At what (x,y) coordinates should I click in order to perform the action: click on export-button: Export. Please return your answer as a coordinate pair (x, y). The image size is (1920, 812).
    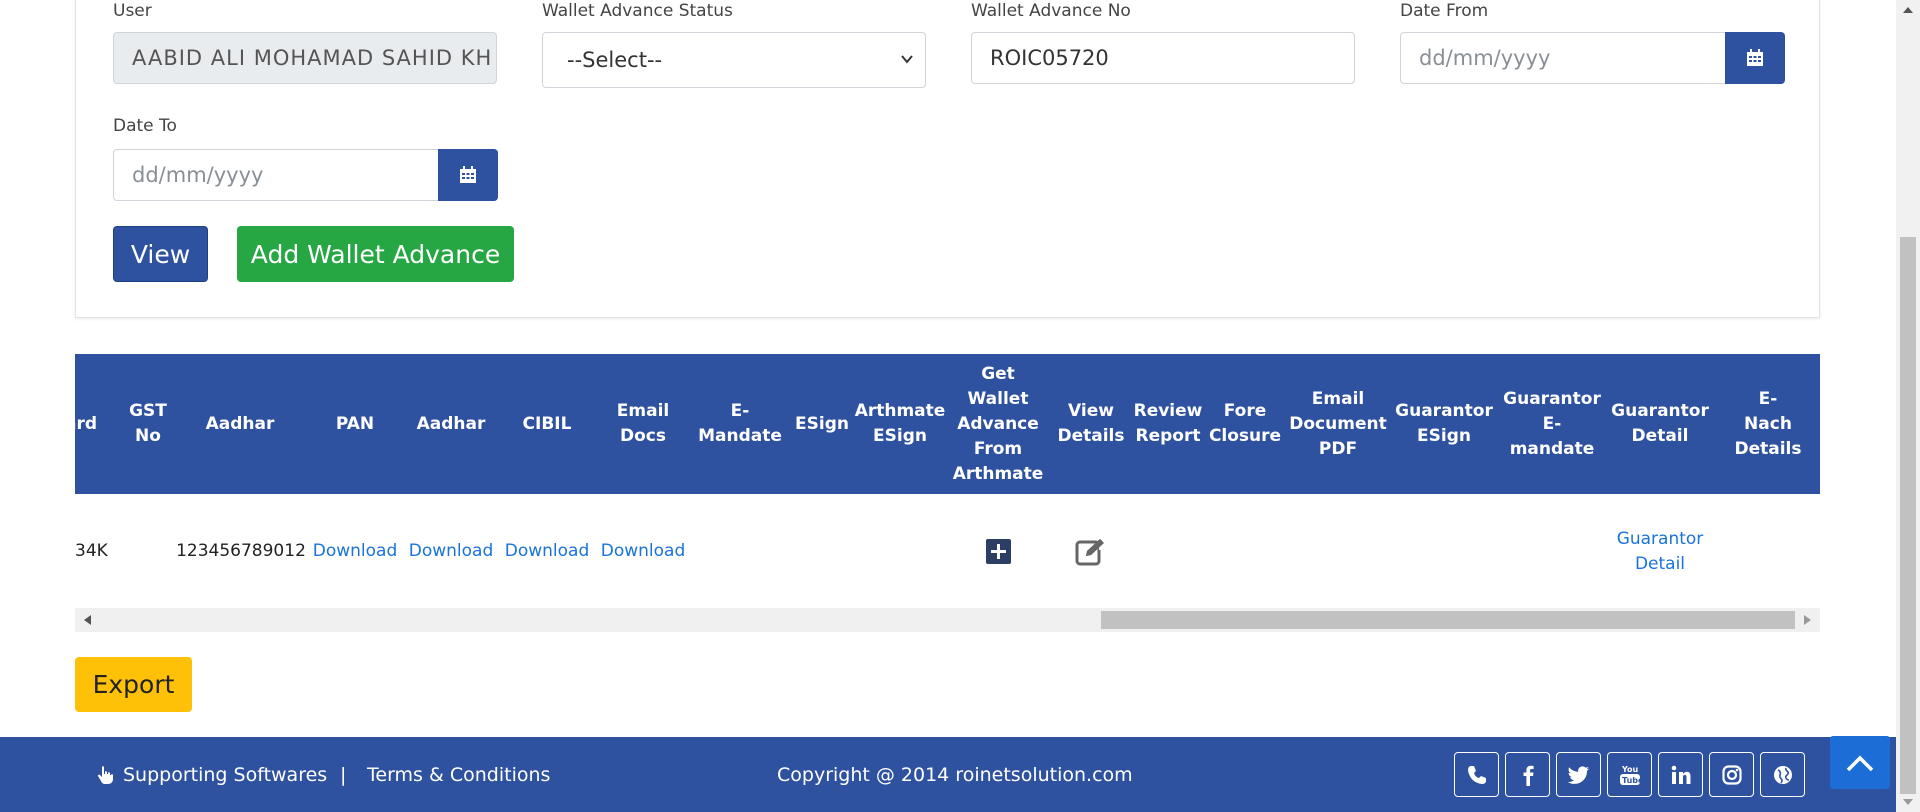
    Looking at the image, I should click on (133, 684).